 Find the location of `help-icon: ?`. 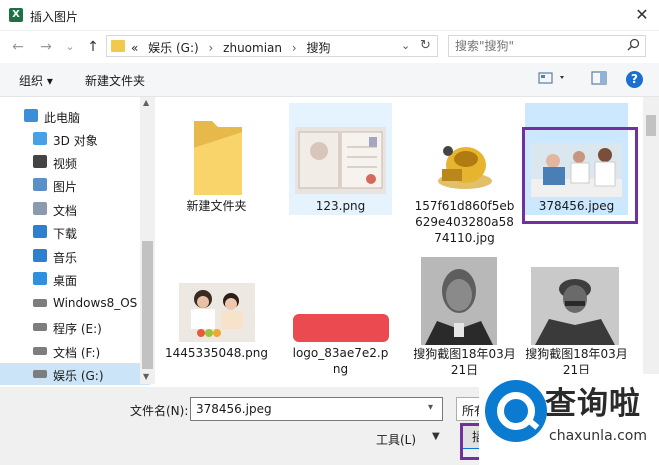

help-icon: ? is located at coordinates (634, 79).